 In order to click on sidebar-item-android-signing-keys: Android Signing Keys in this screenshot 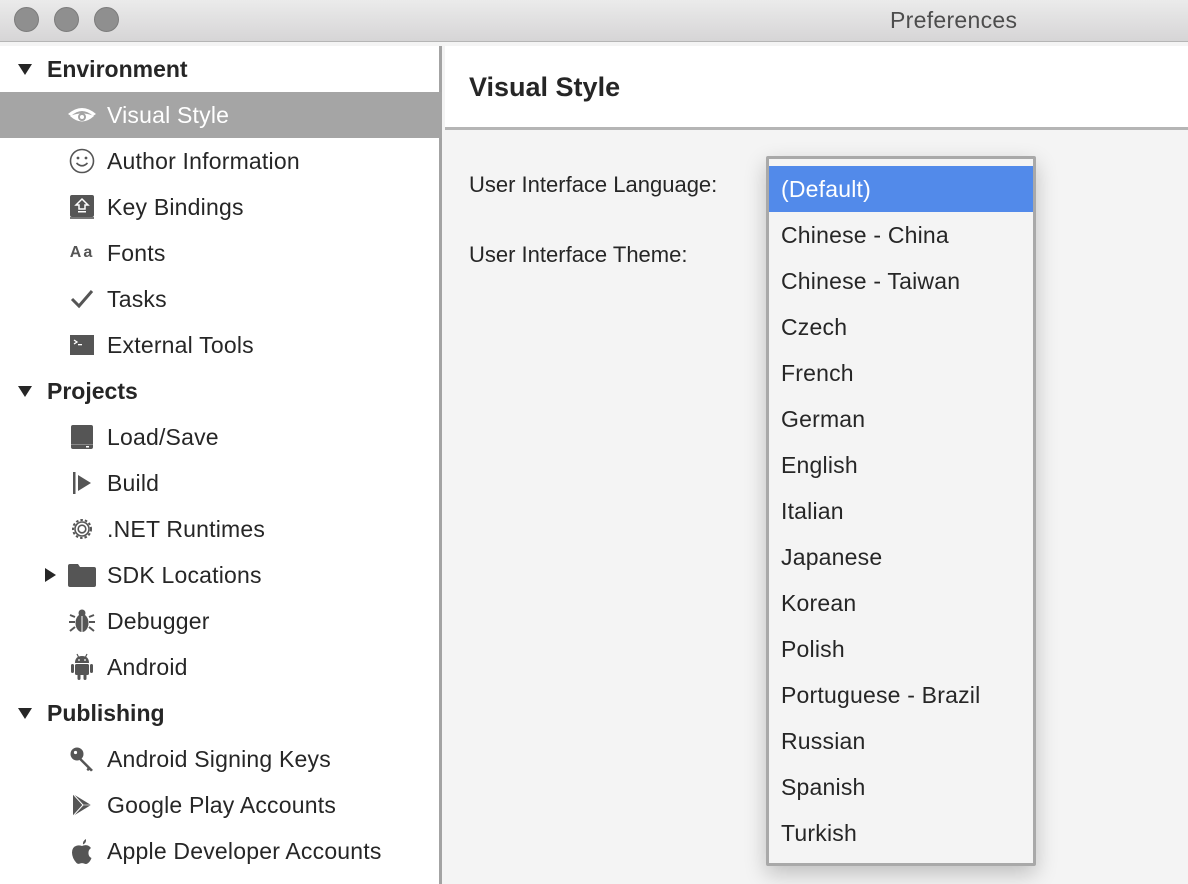, I will do `click(221, 759)`.